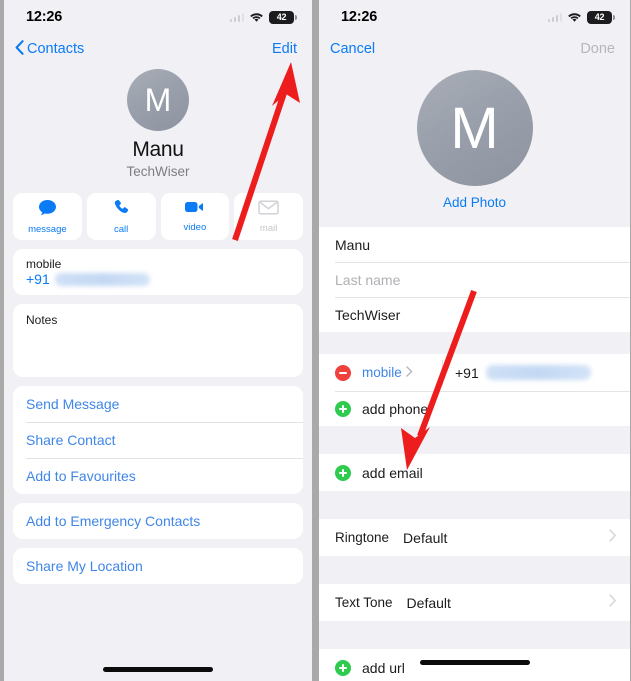 This screenshot has width=631, height=681. Describe the element at coordinates (359, 17) in the screenshot. I see `status-time-right: 12:26` at that location.